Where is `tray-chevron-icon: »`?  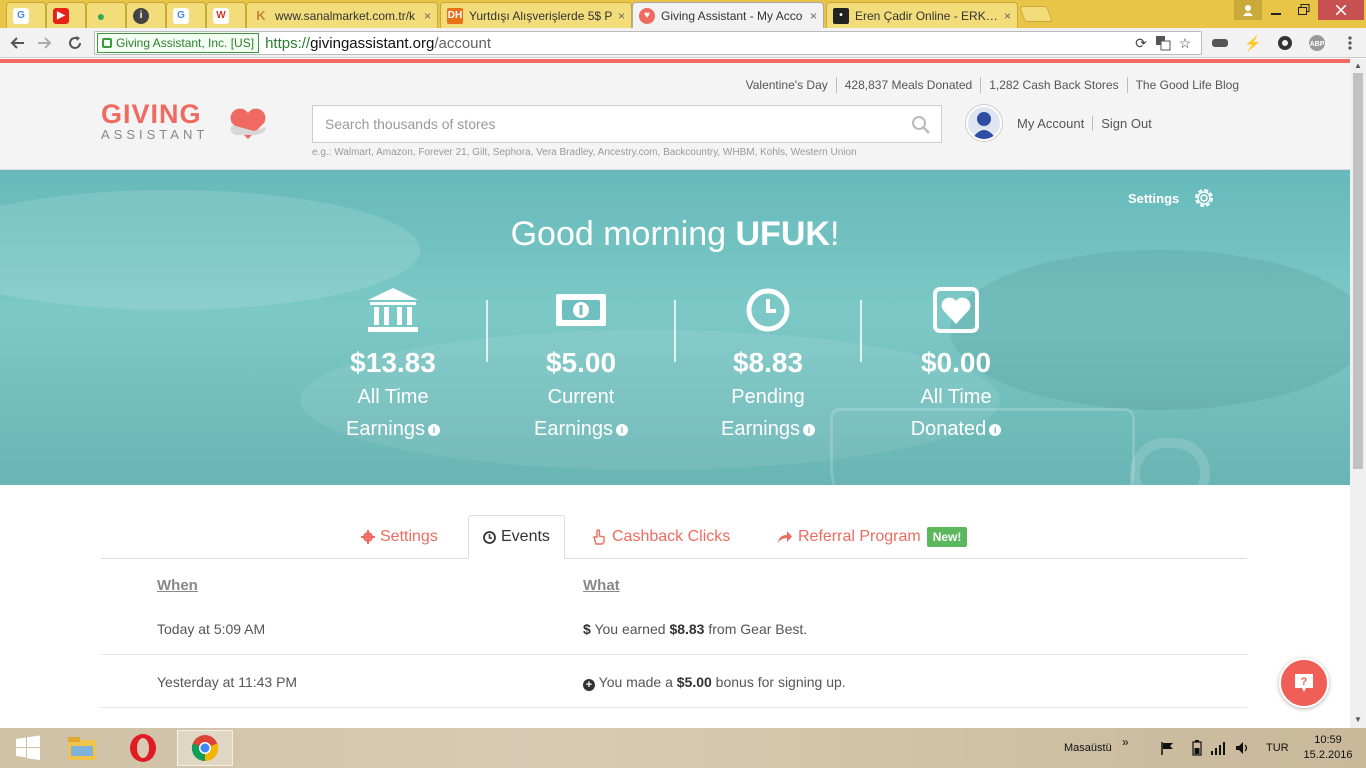 tray-chevron-icon: » is located at coordinates (1125, 742).